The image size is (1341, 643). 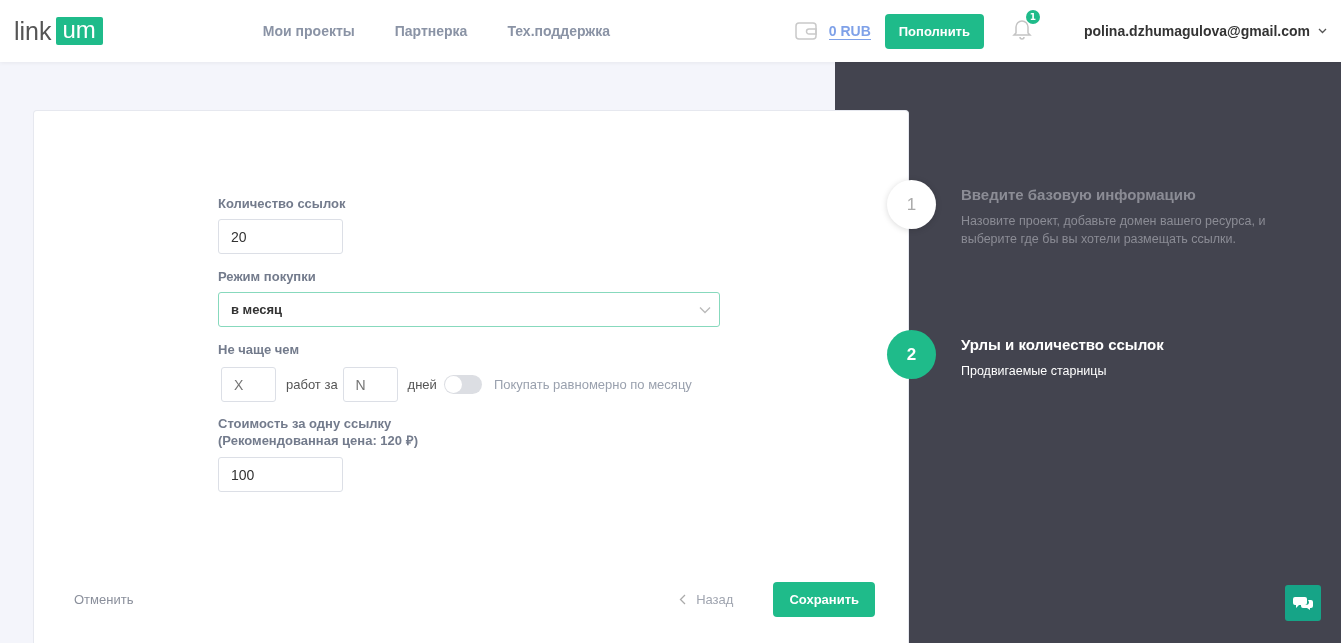 What do you see at coordinates (259, 349) in the screenshot?
I see `field-label: Не чаще чем` at bounding box center [259, 349].